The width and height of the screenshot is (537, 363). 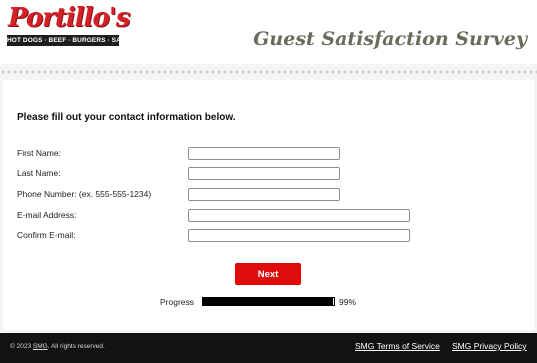 What do you see at coordinates (397, 346) in the screenshot?
I see `terms-of-service-link: SMG Terms of Service` at bounding box center [397, 346].